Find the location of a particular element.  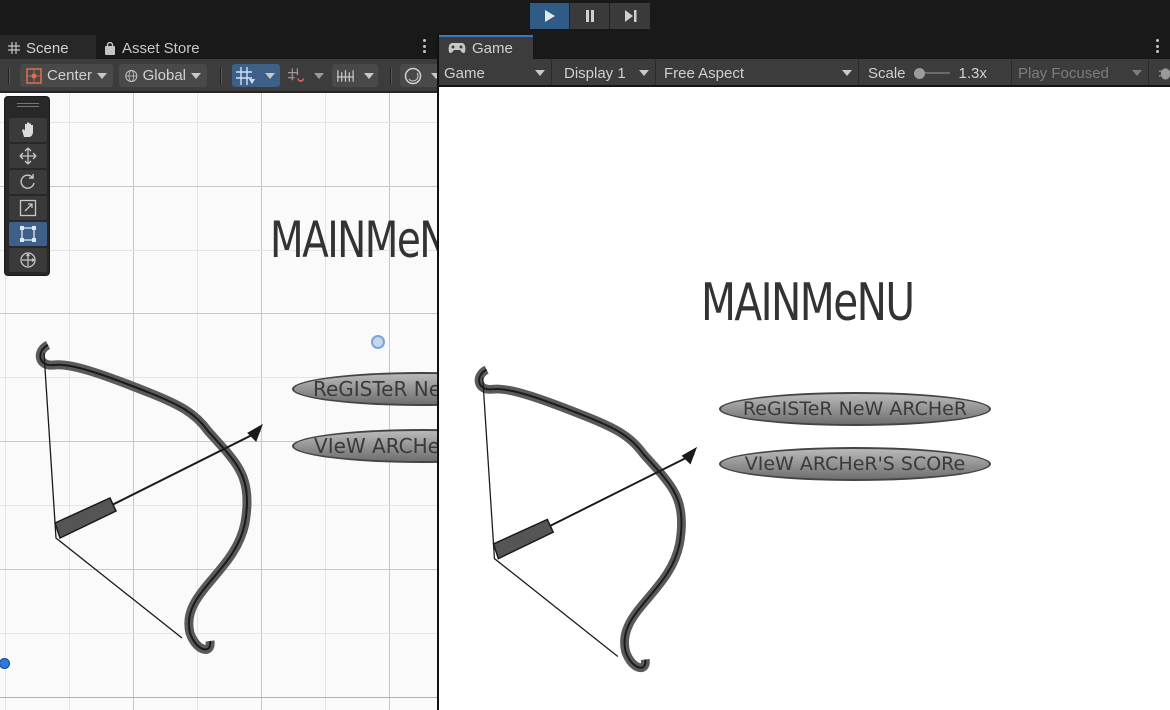

step-icon is located at coordinates (630, 16).